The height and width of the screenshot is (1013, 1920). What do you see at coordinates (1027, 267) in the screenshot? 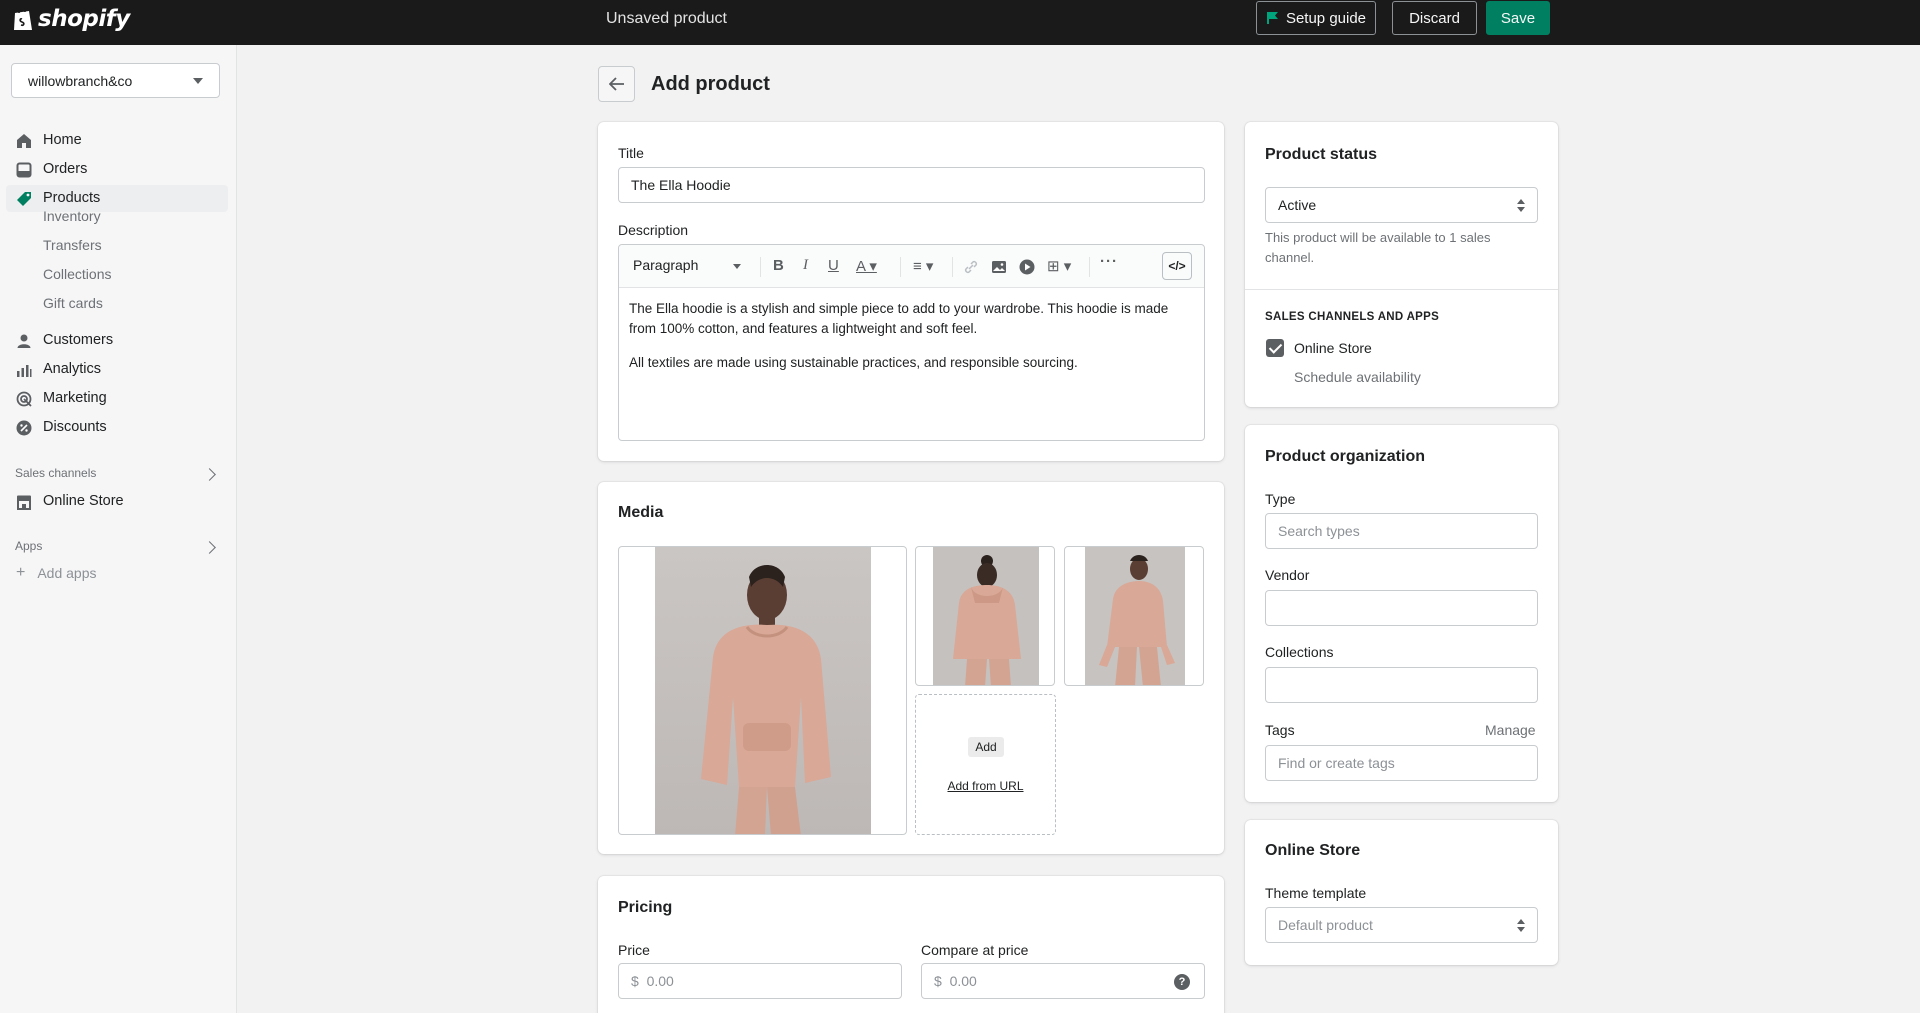
I see `video-icon` at bounding box center [1027, 267].